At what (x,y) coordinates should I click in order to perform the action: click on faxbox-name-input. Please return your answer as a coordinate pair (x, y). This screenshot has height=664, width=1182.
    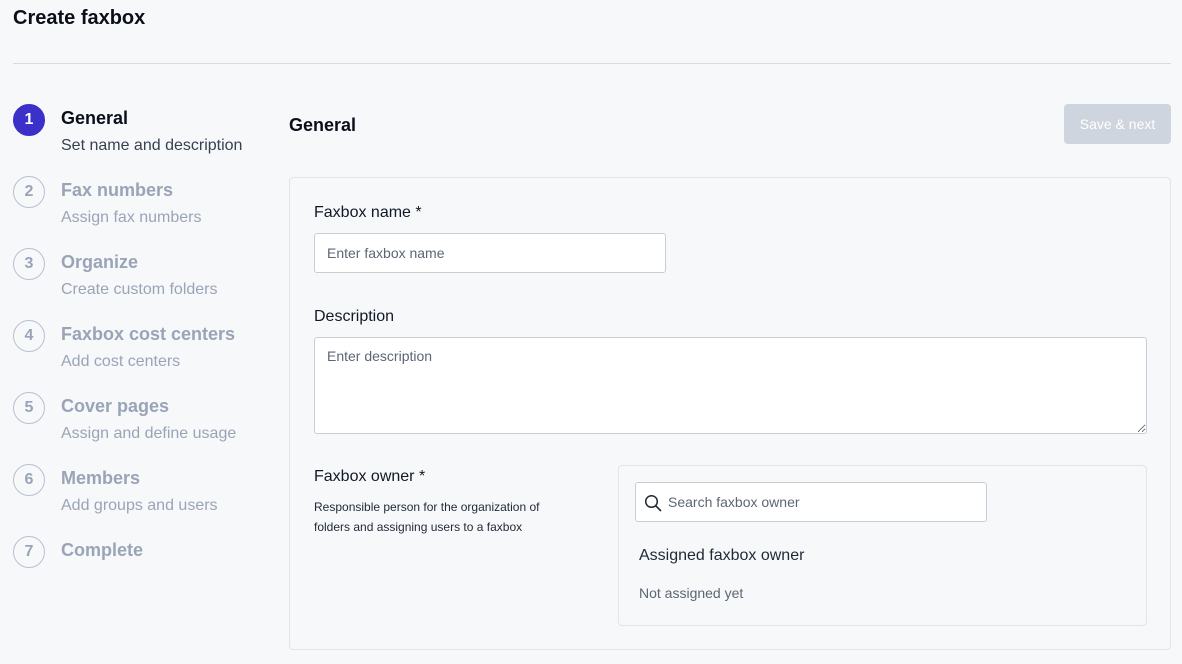
    Looking at the image, I should click on (490, 253).